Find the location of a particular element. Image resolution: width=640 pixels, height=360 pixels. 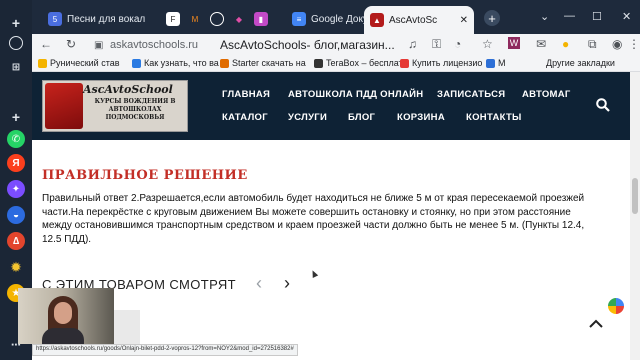

search-icon is located at coordinates (603, 107).